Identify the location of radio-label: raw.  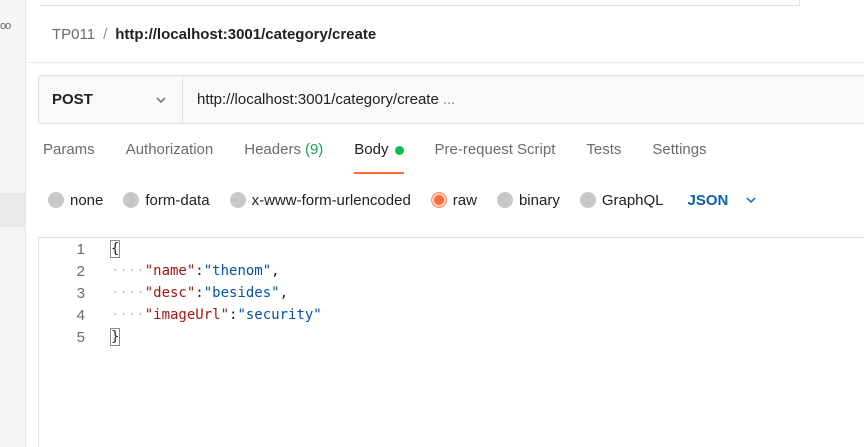
(464, 200).